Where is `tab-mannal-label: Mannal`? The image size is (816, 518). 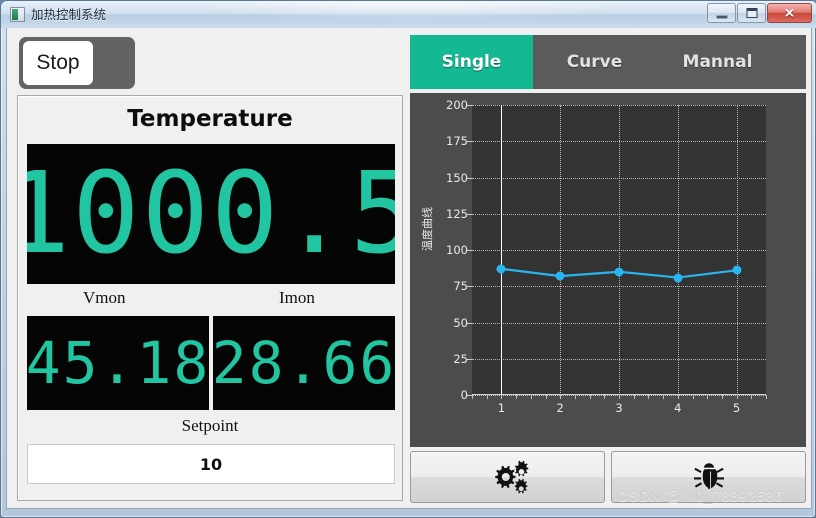
tab-mannal-label: Mannal is located at coordinates (717, 62).